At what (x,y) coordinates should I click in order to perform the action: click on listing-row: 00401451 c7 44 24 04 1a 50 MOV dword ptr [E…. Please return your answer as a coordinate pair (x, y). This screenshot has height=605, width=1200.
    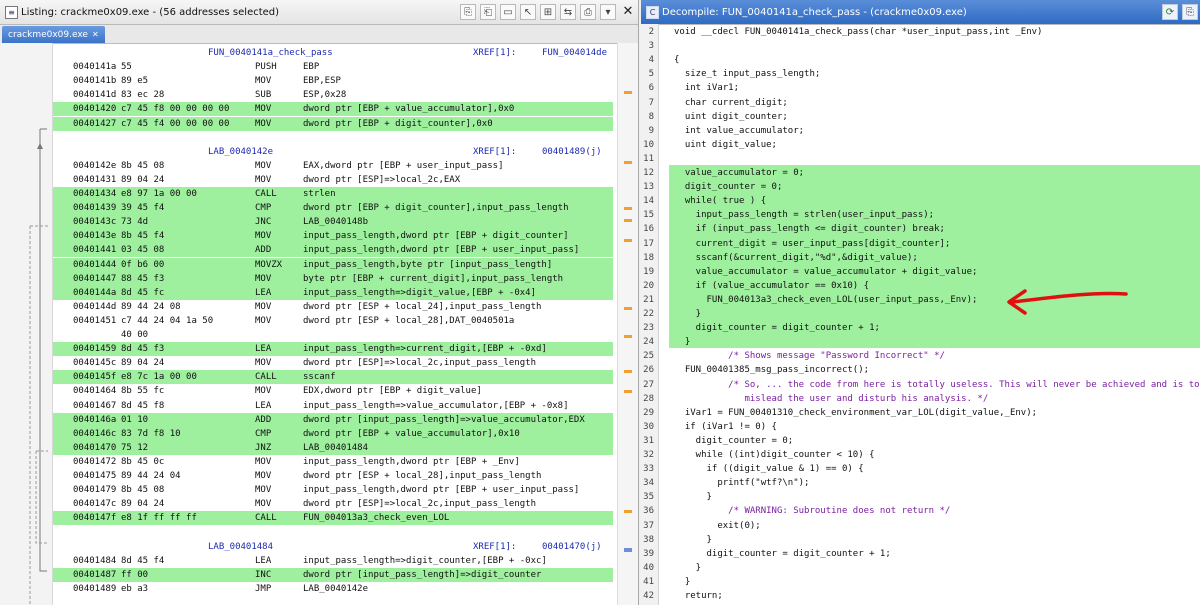
    Looking at the image, I should click on (333, 321).